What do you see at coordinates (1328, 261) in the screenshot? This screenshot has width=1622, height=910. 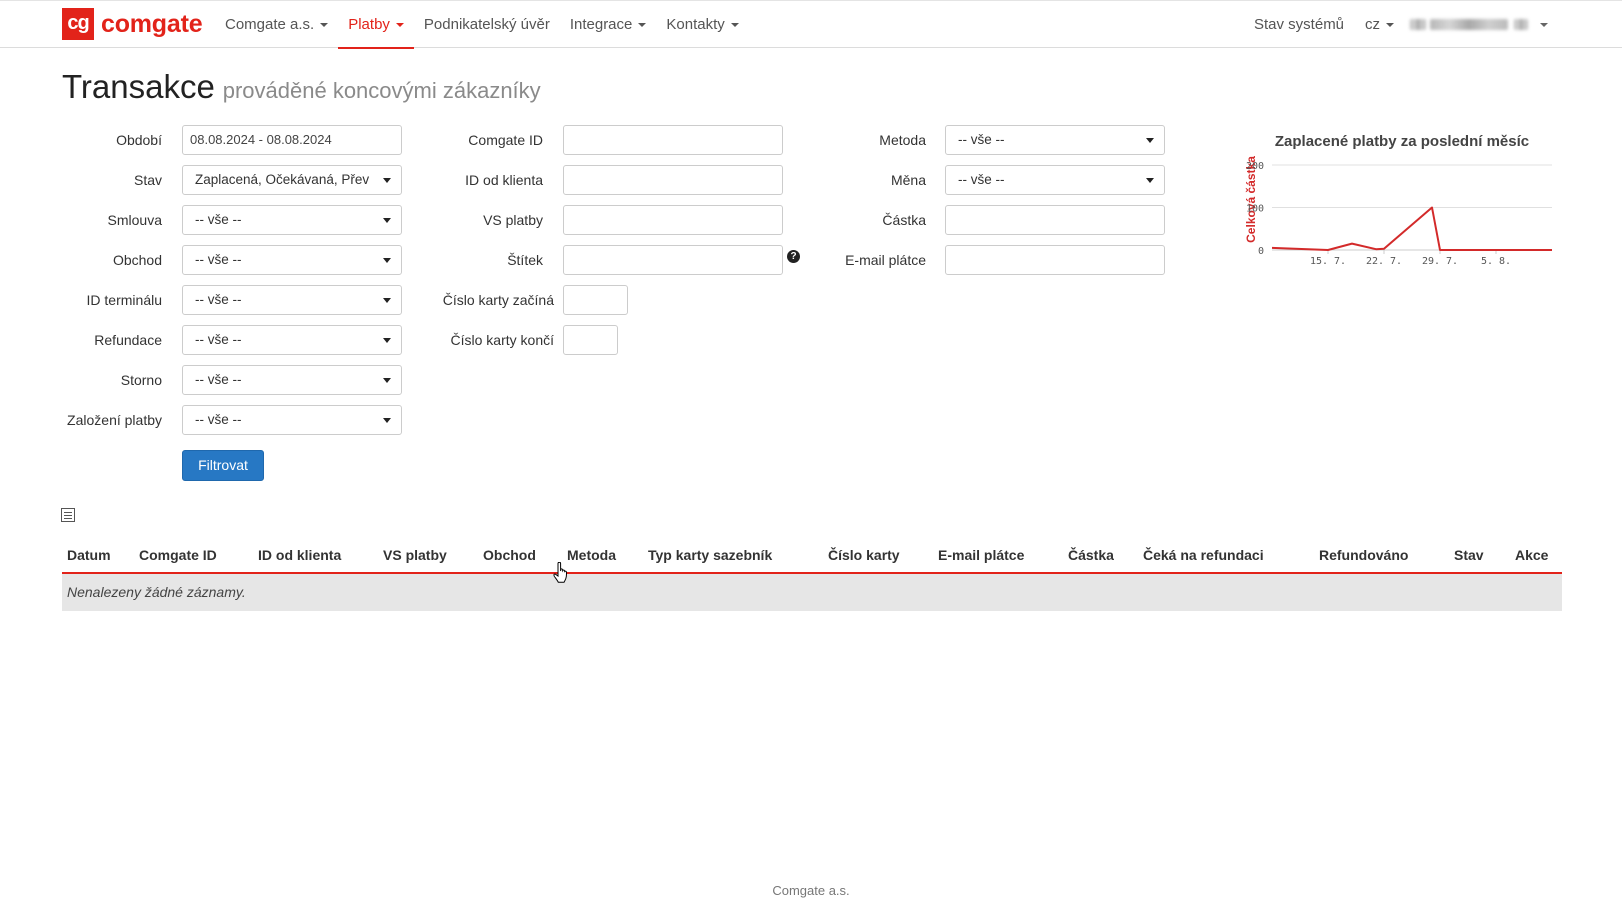 I see `chart-xtick-label: 15. 7.` at bounding box center [1328, 261].